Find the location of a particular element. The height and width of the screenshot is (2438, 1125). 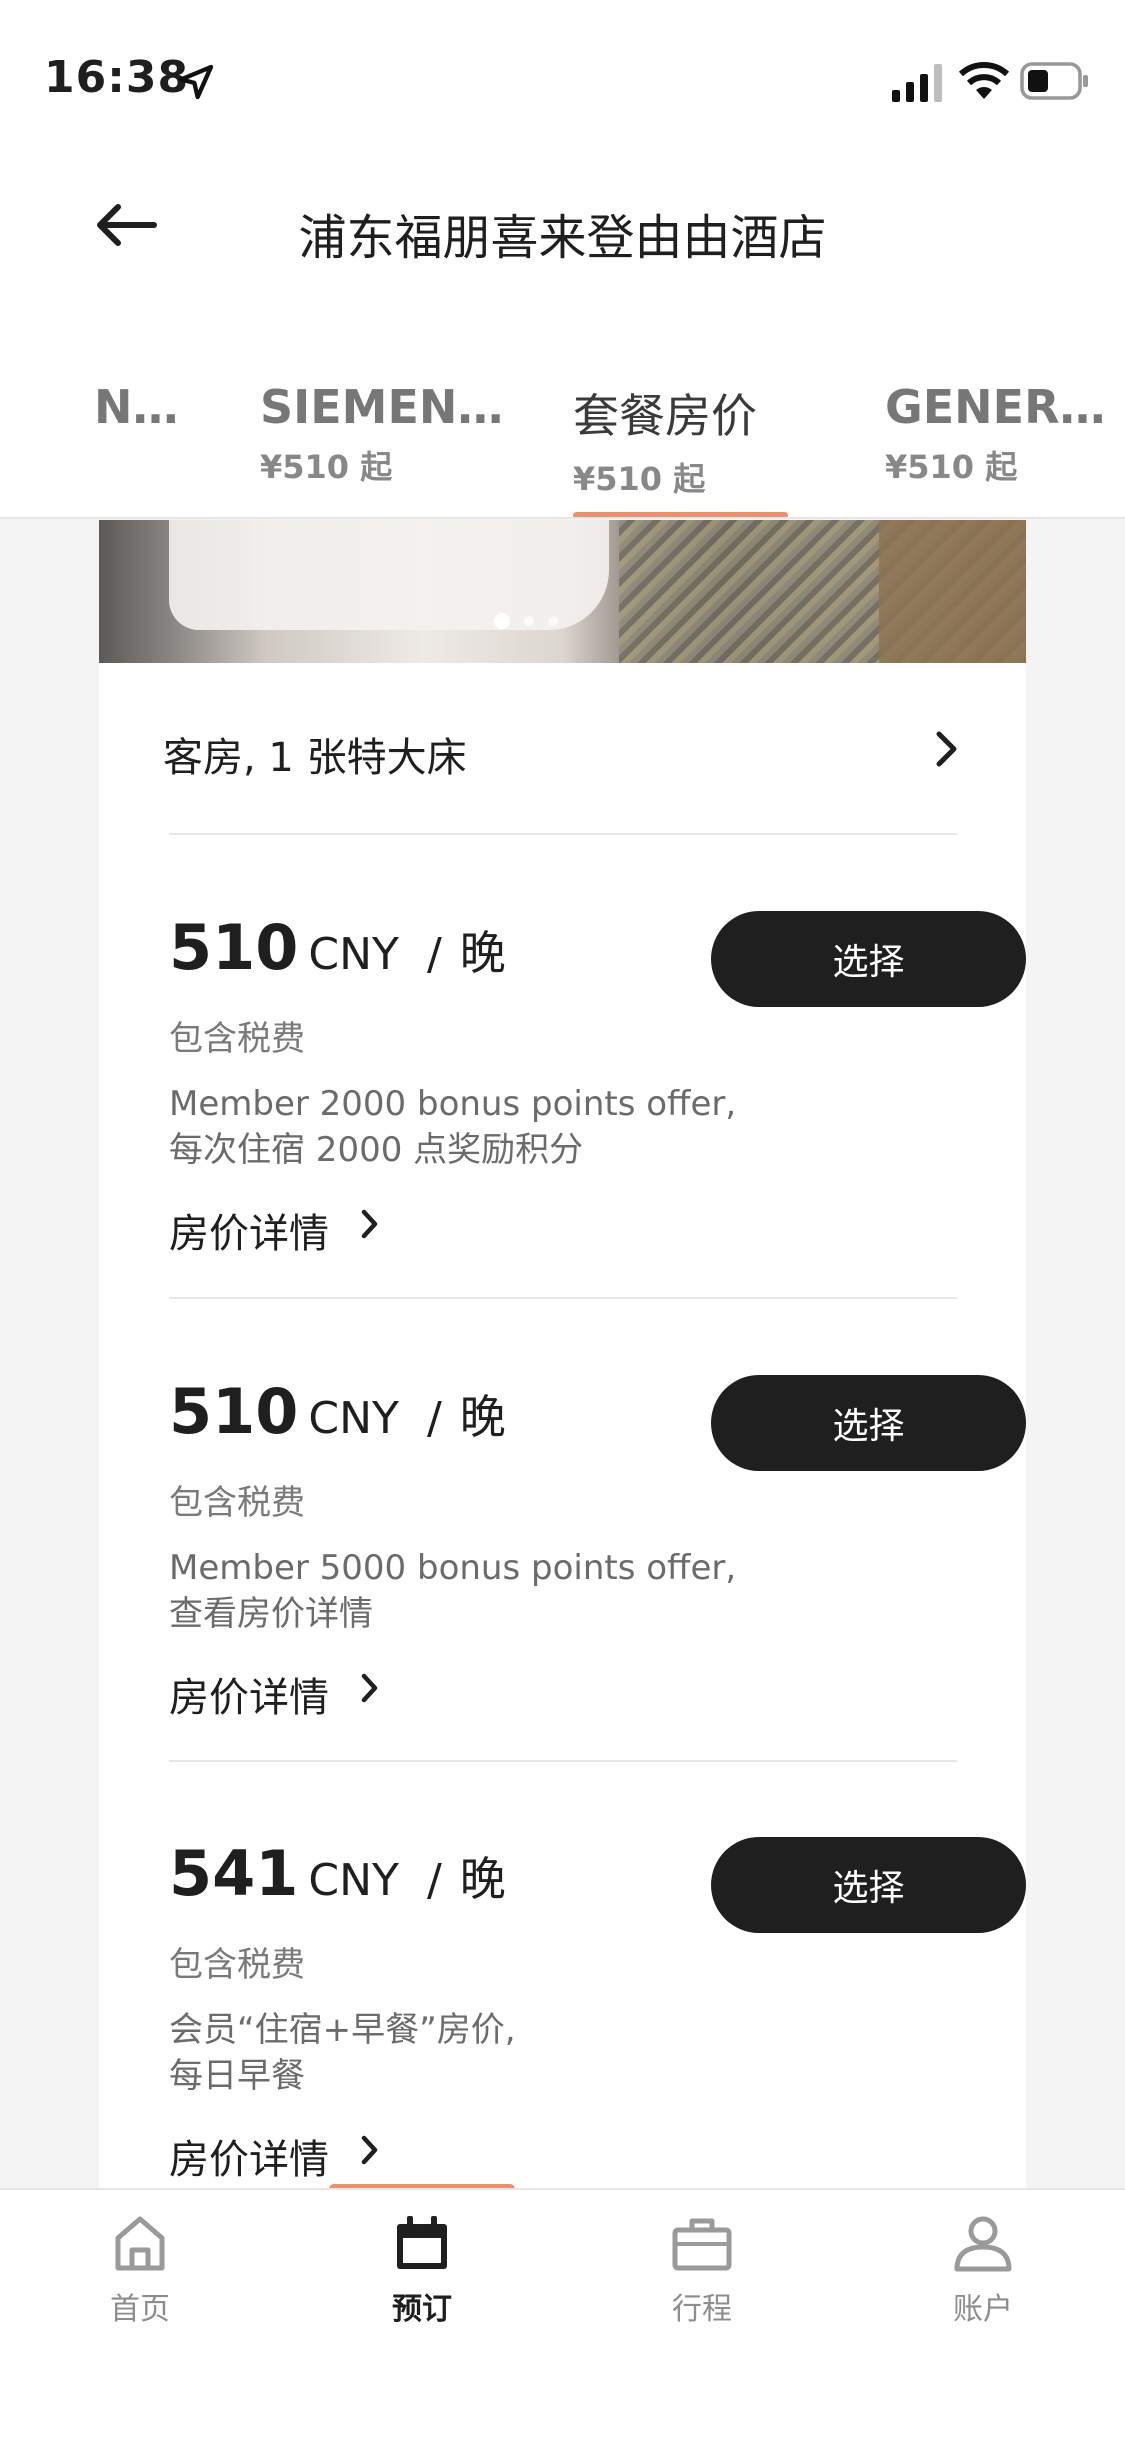

rate-description: 会员“住宿+早餐”房价, 每日早餐 is located at coordinates (469, 2053).